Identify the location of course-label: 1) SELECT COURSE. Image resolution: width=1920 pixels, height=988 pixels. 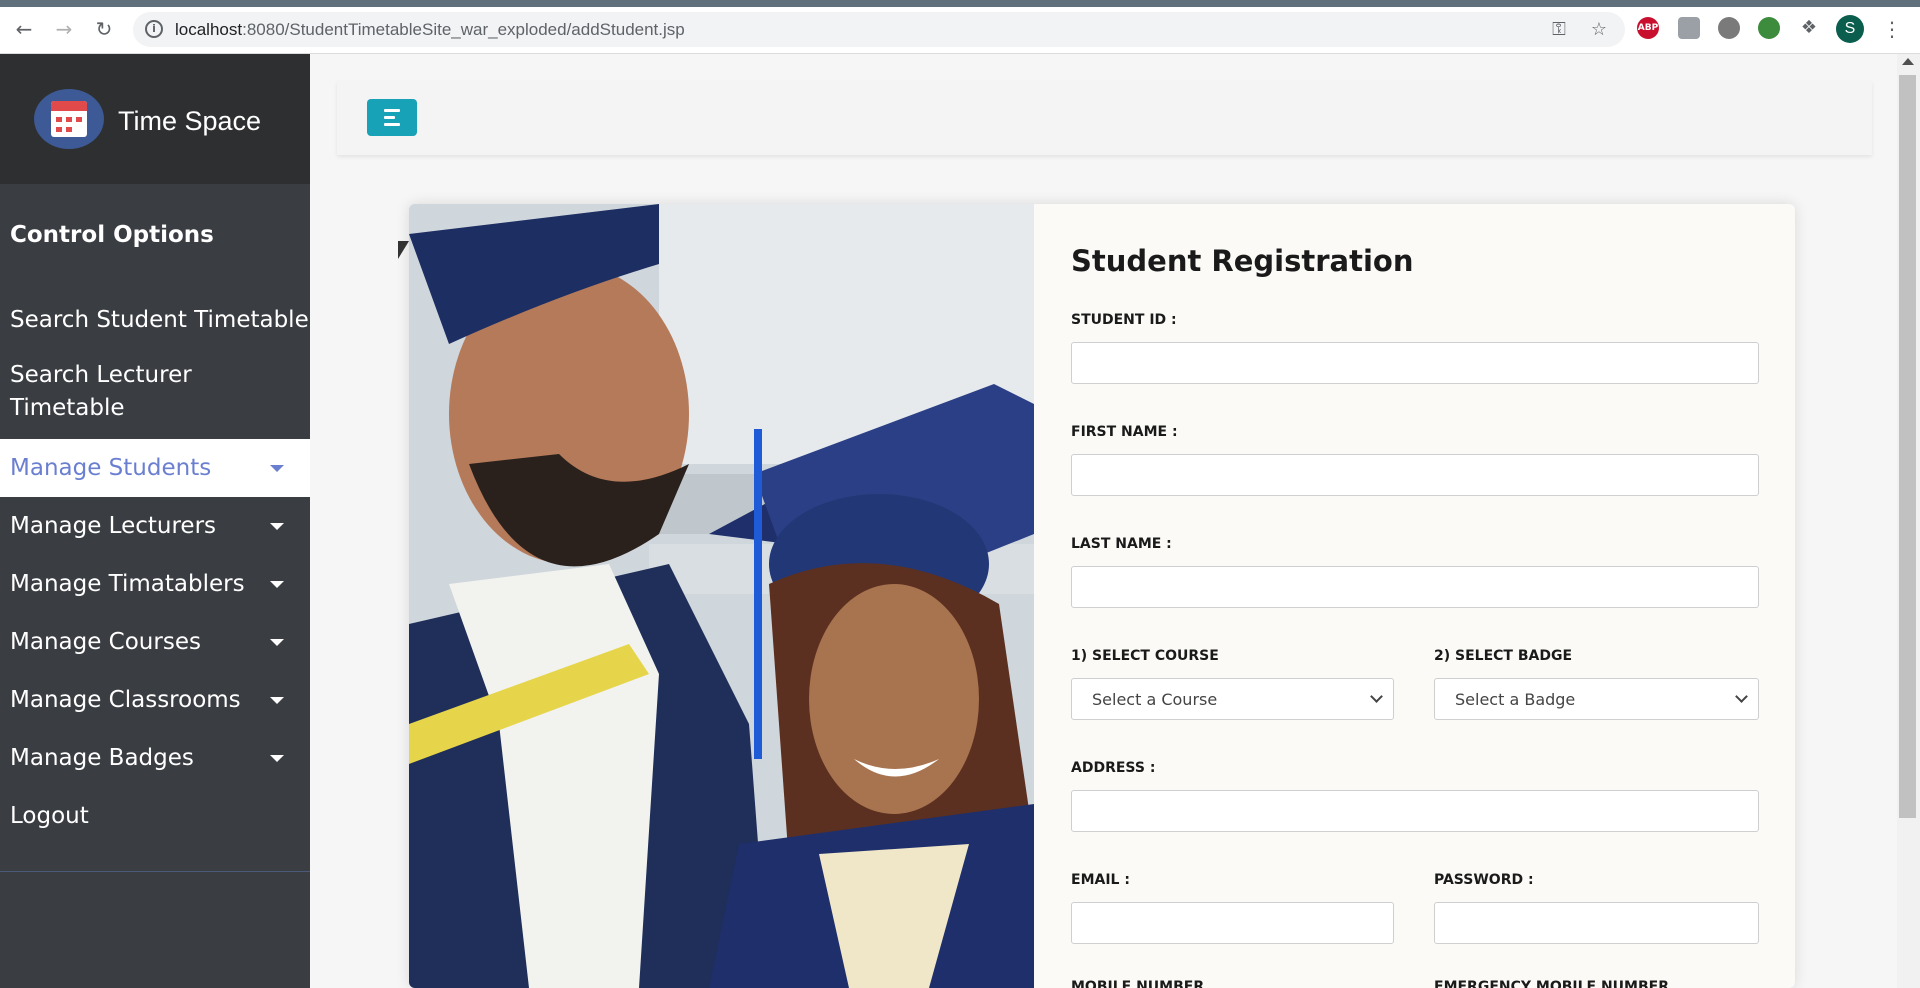
(1145, 656).